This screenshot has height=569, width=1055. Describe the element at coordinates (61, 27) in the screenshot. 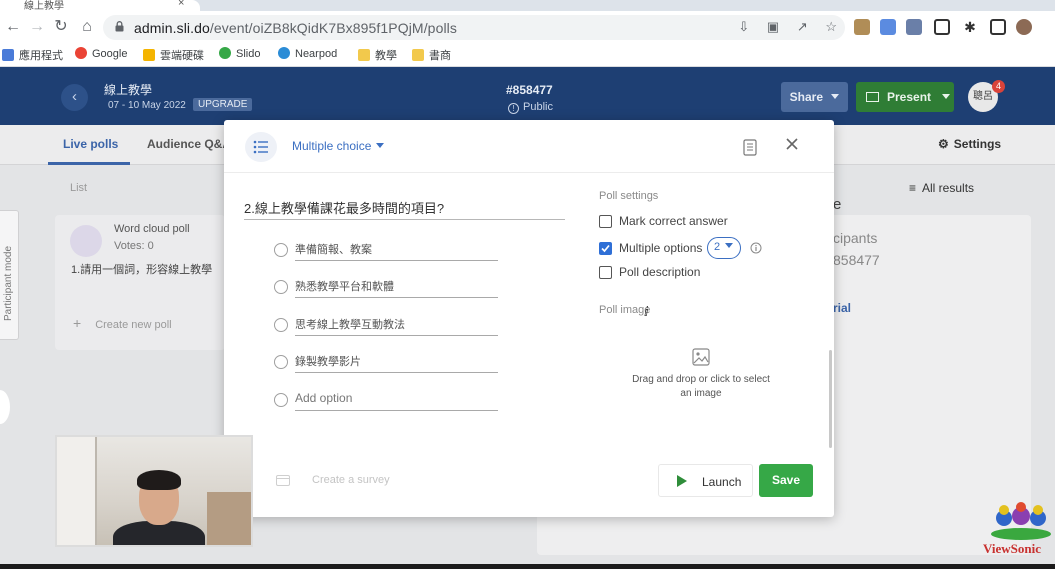

I see `reload-icon: ↻` at that location.